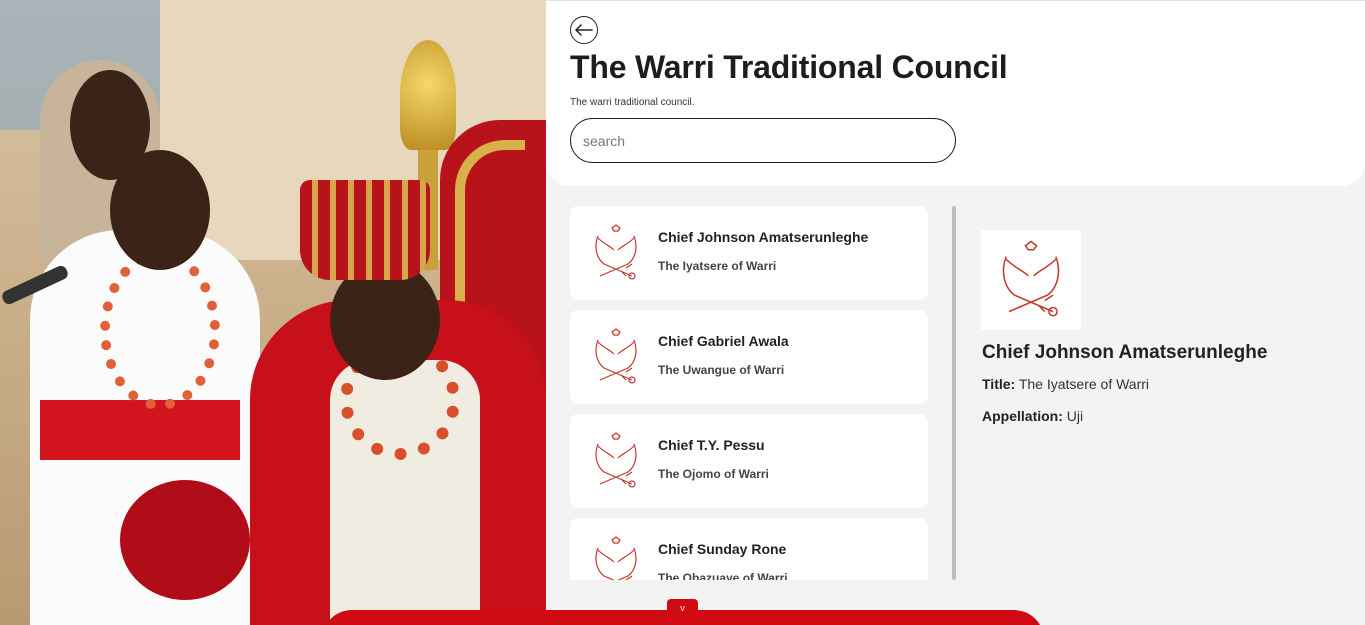  Describe the element at coordinates (713, 474) in the screenshot. I see `chief-role: The Ojomo of Warri` at that location.